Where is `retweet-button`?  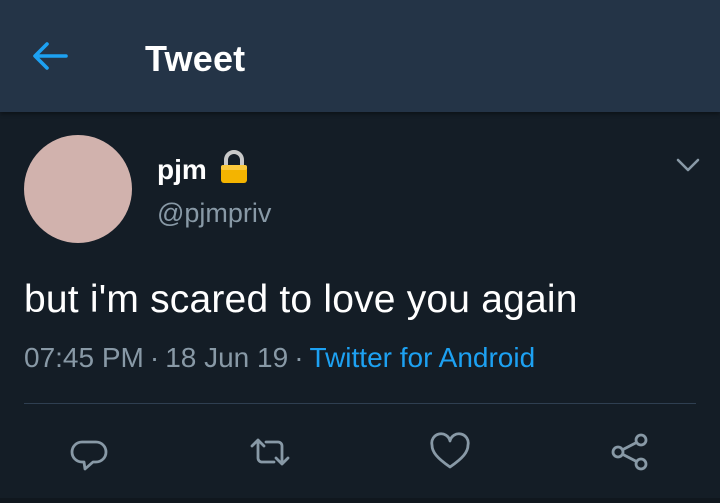 retweet-button is located at coordinates (270, 452).